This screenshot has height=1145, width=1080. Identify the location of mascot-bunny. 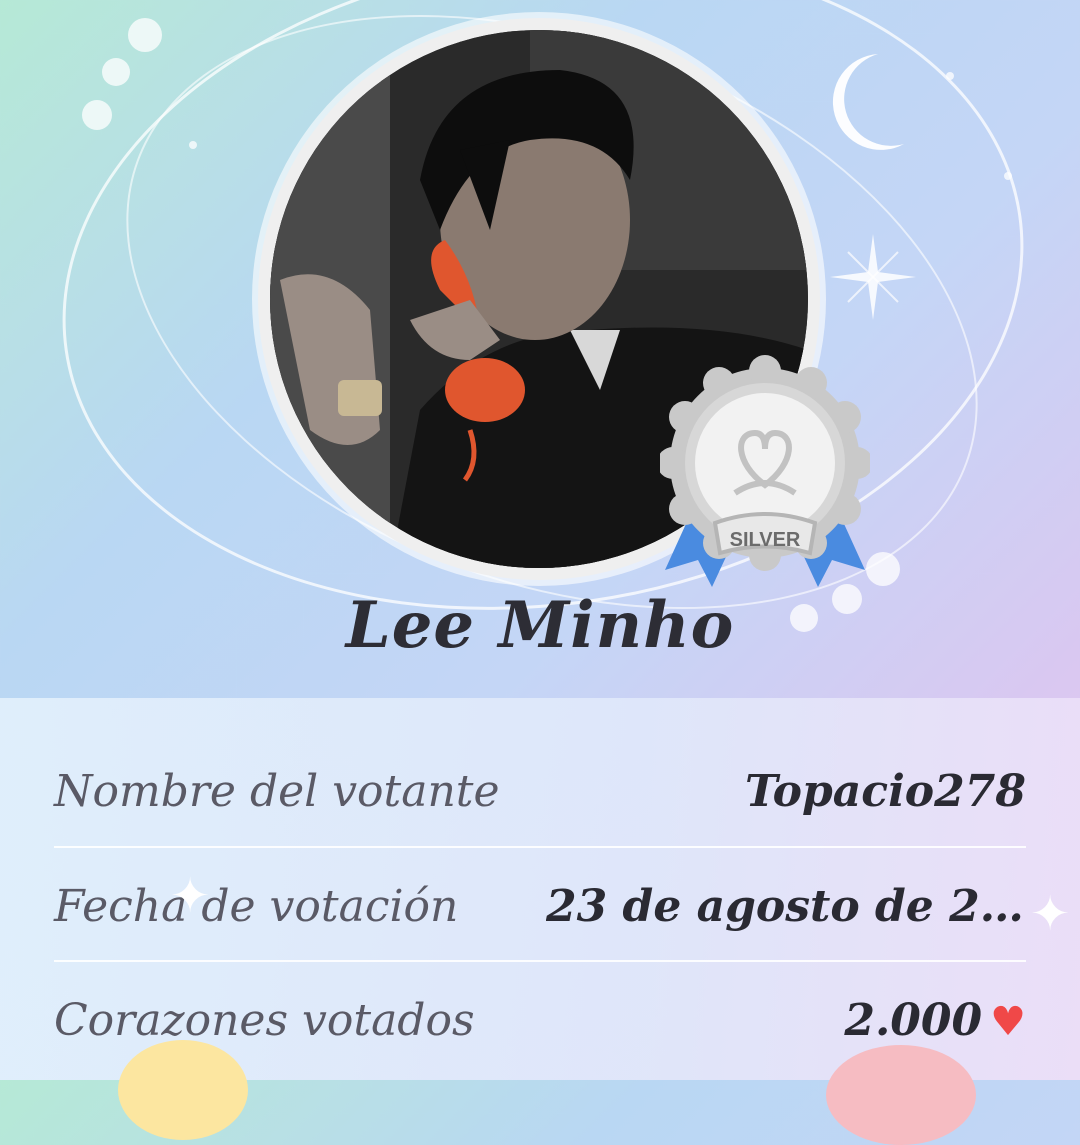
(901, 1095).